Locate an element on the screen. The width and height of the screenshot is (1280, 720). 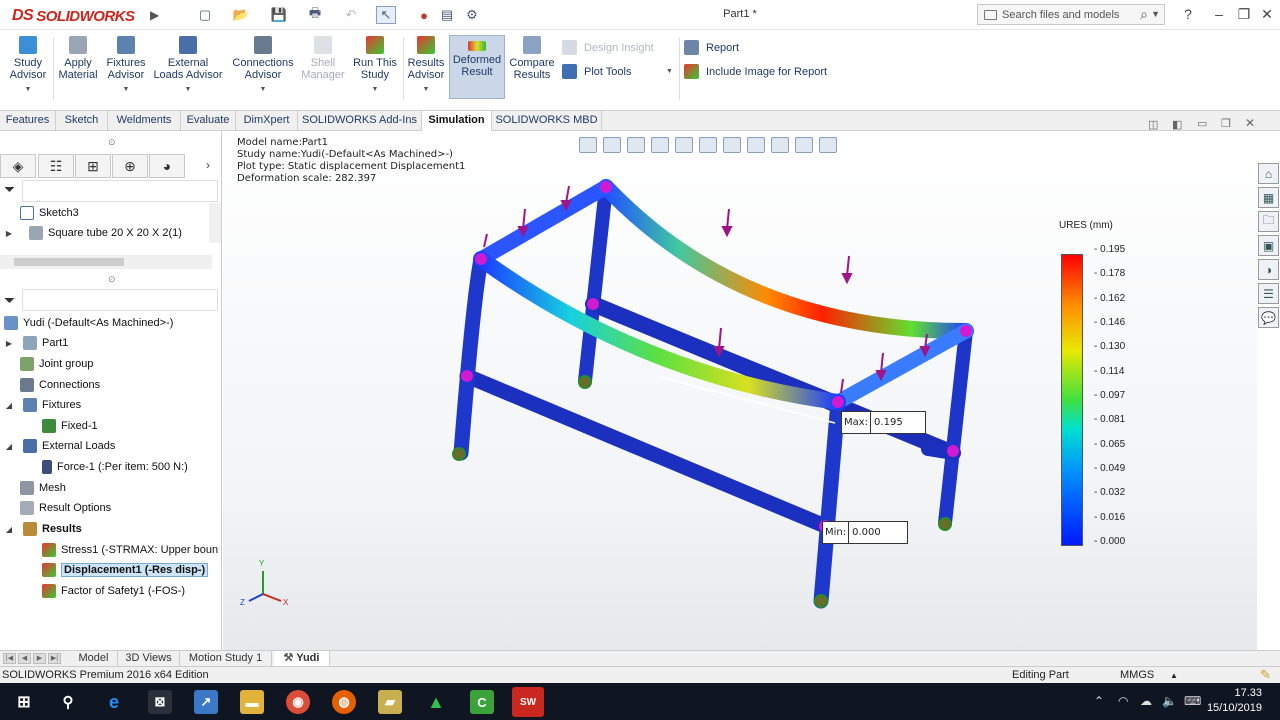
configuration-manager-icon: ⊞ is located at coordinates (93, 166).